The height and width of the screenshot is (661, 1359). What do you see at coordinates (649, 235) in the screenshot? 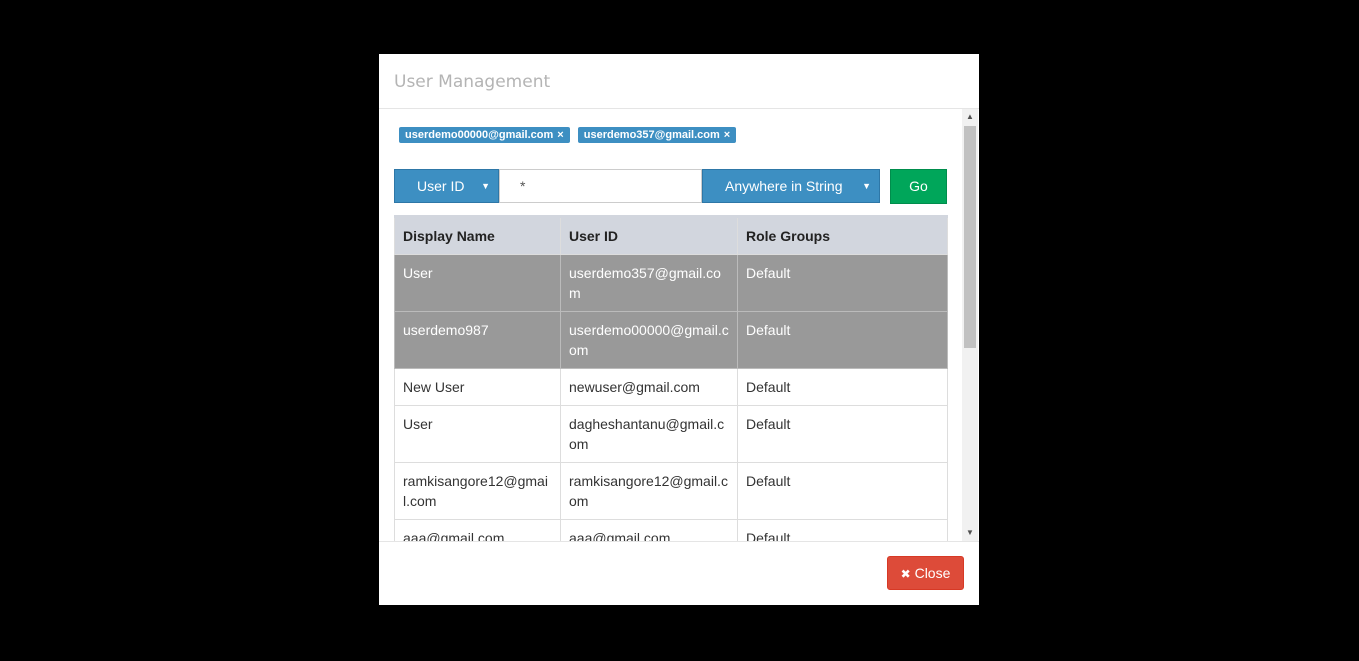
I see `column-header-user-id: User ID` at bounding box center [649, 235].